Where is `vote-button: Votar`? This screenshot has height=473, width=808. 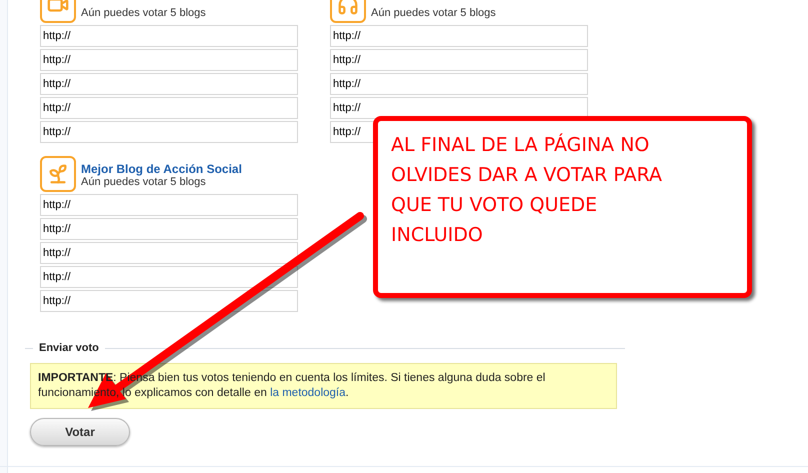 vote-button: Votar is located at coordinates (80, 432).